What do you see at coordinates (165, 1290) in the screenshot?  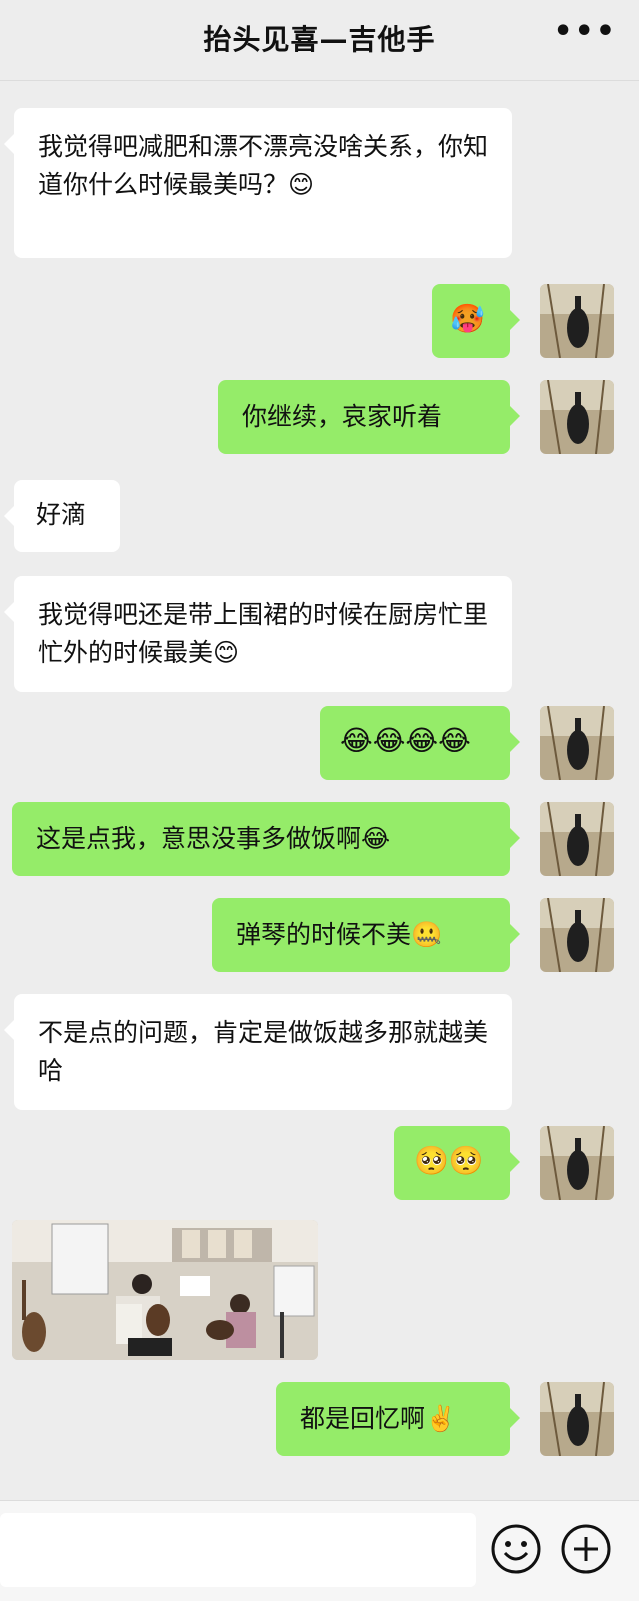 I see `shared-photo` at bounding box center [165, 1290].